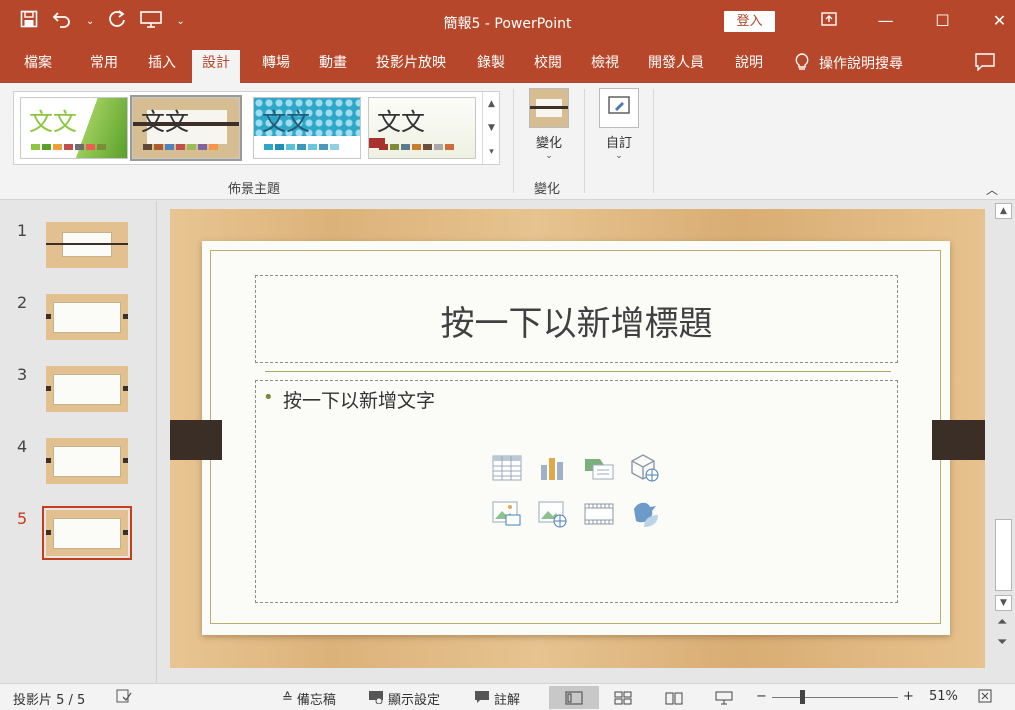  Describe the element at coordinates (599, 468) in the screenshot. I see `insert-smartart-icon` at that location.